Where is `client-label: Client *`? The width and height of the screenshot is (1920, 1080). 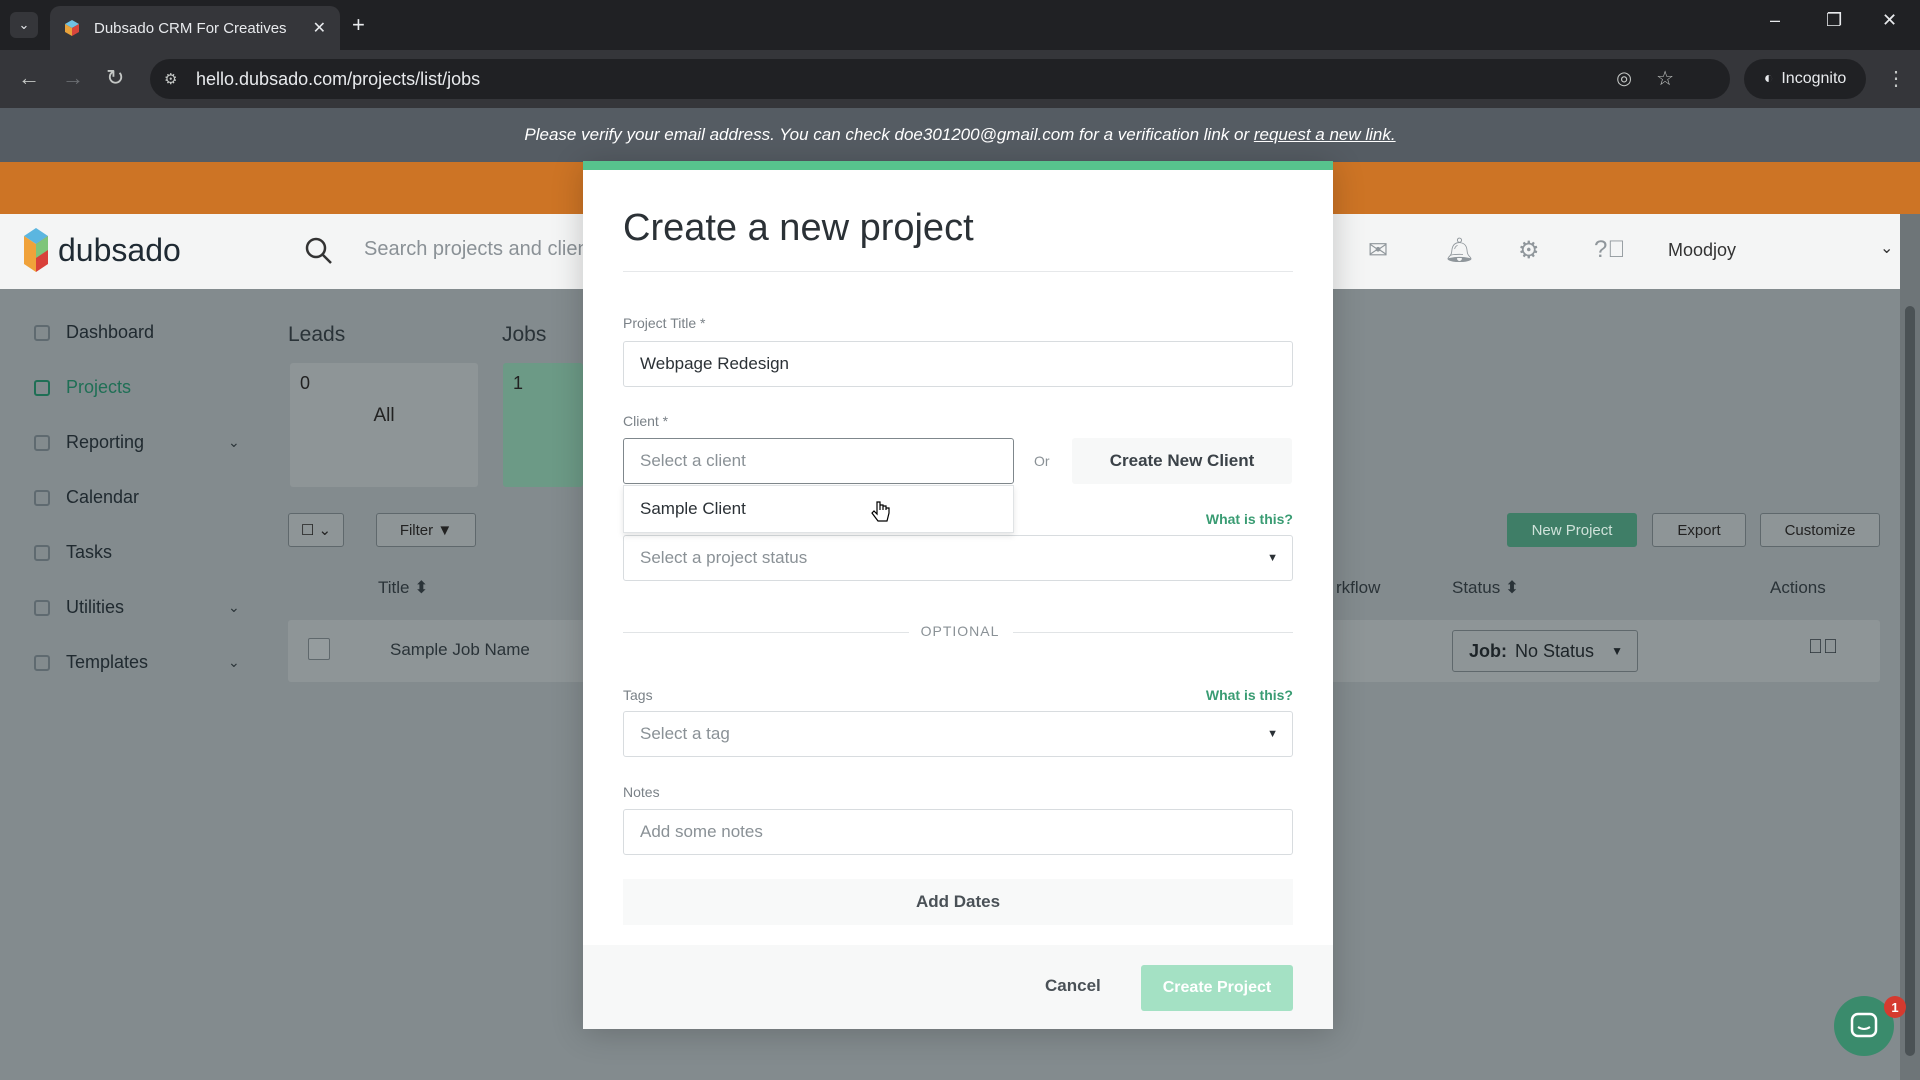 client-label: Client * is located at coordinates (646, 421).